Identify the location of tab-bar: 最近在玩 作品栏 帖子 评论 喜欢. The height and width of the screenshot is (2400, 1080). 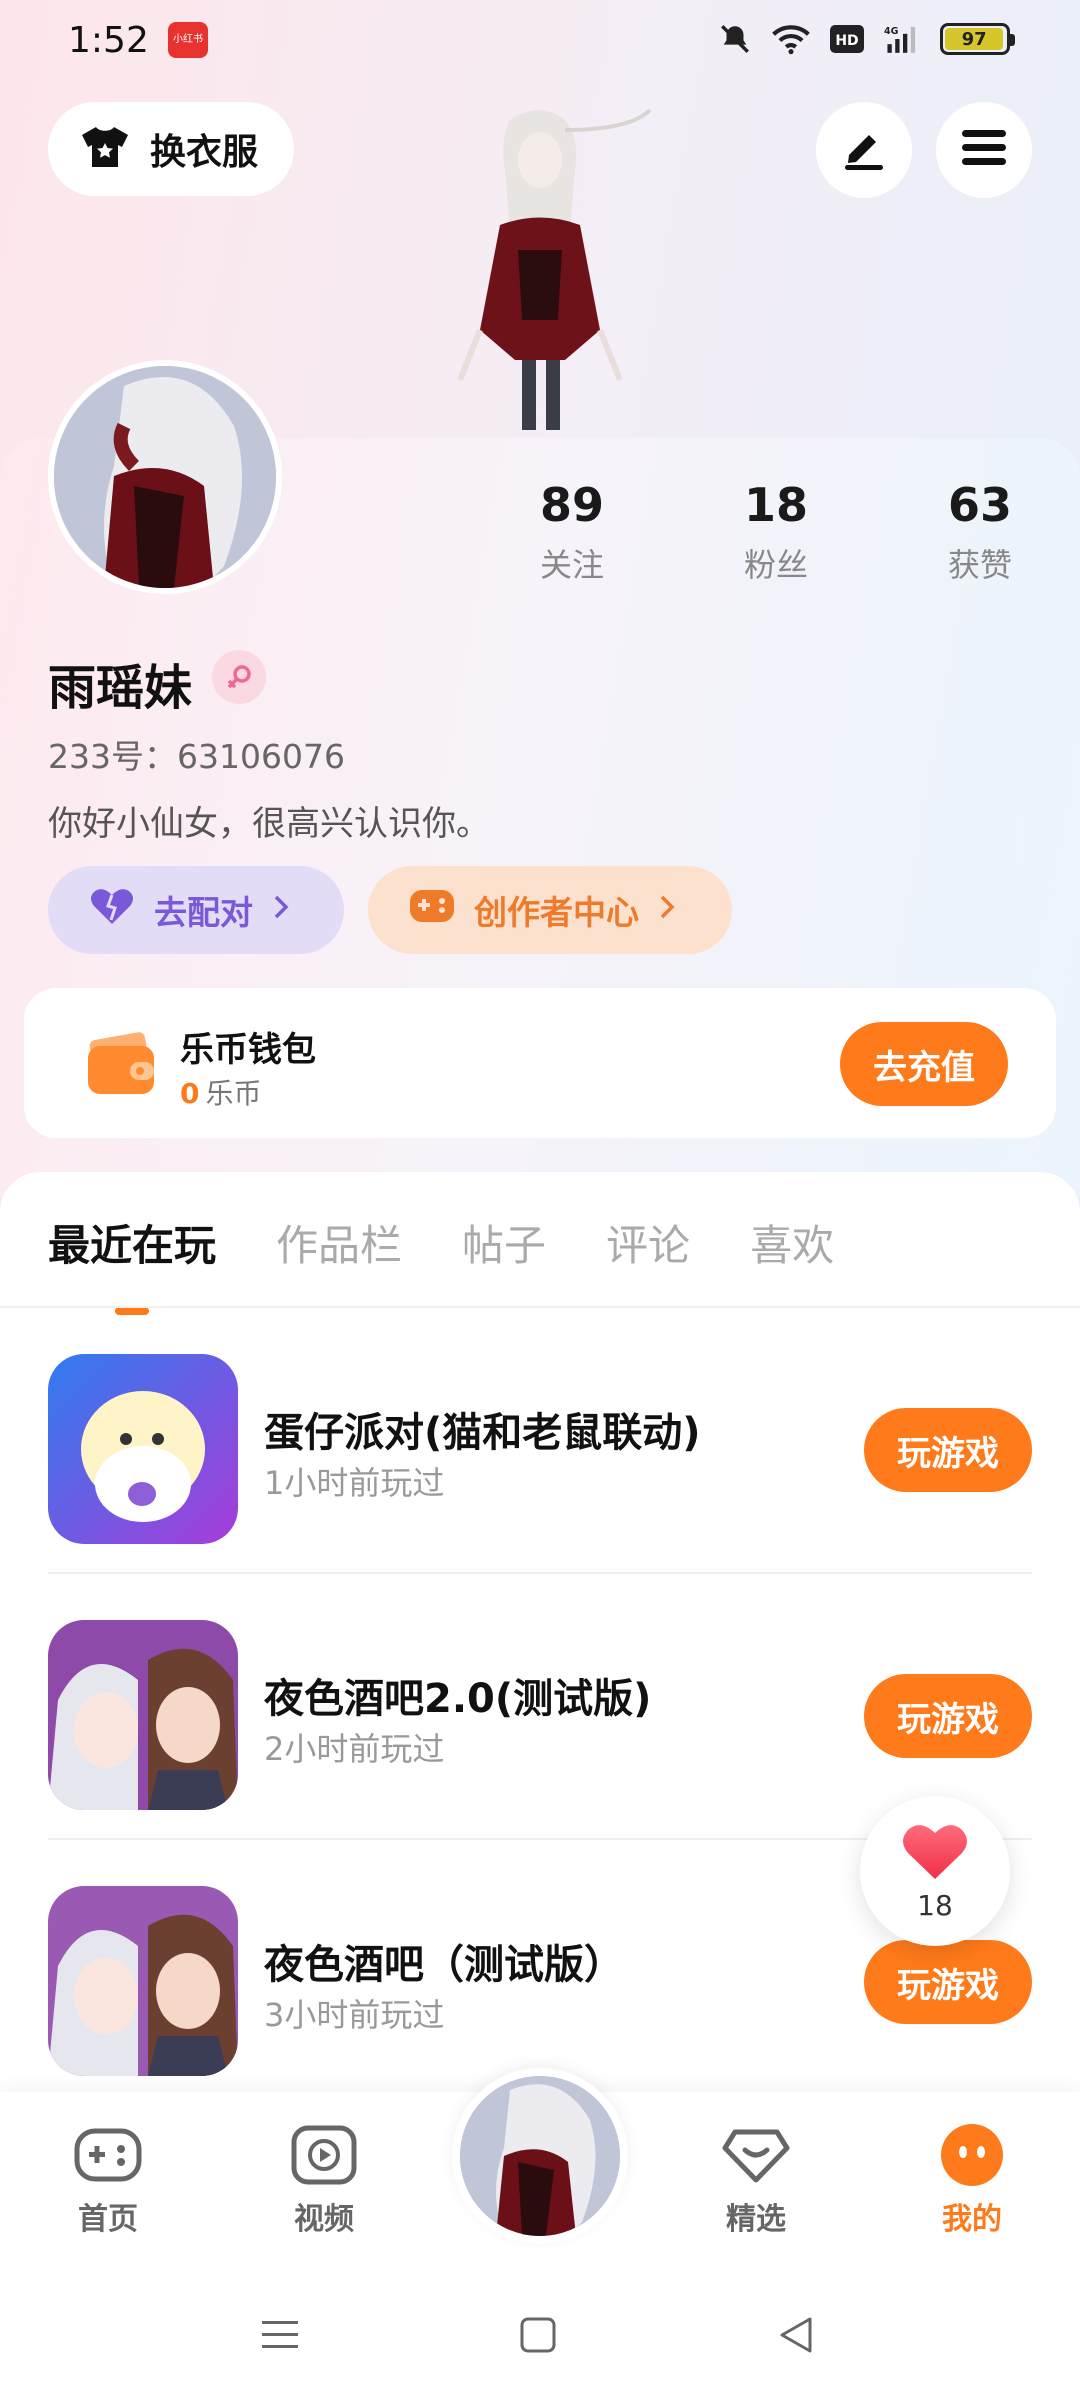
(441, 1263).